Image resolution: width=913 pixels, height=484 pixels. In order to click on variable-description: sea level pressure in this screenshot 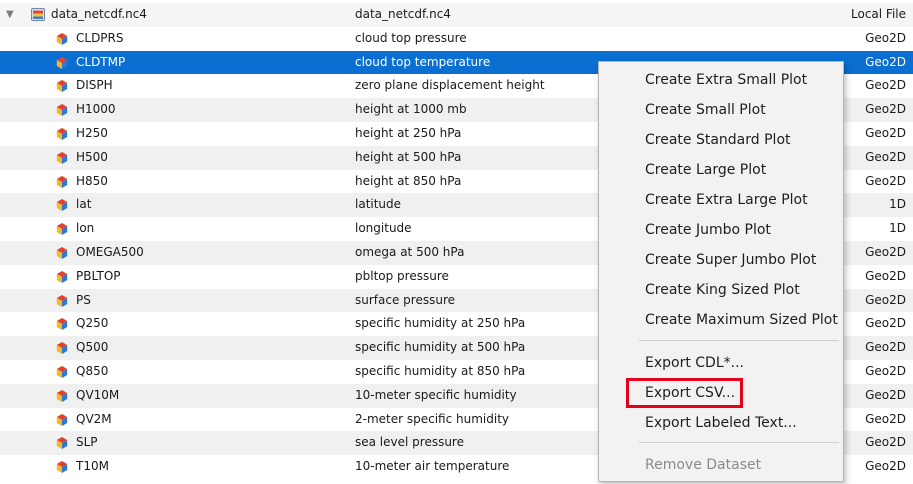, I will do `click(409, 442)`.